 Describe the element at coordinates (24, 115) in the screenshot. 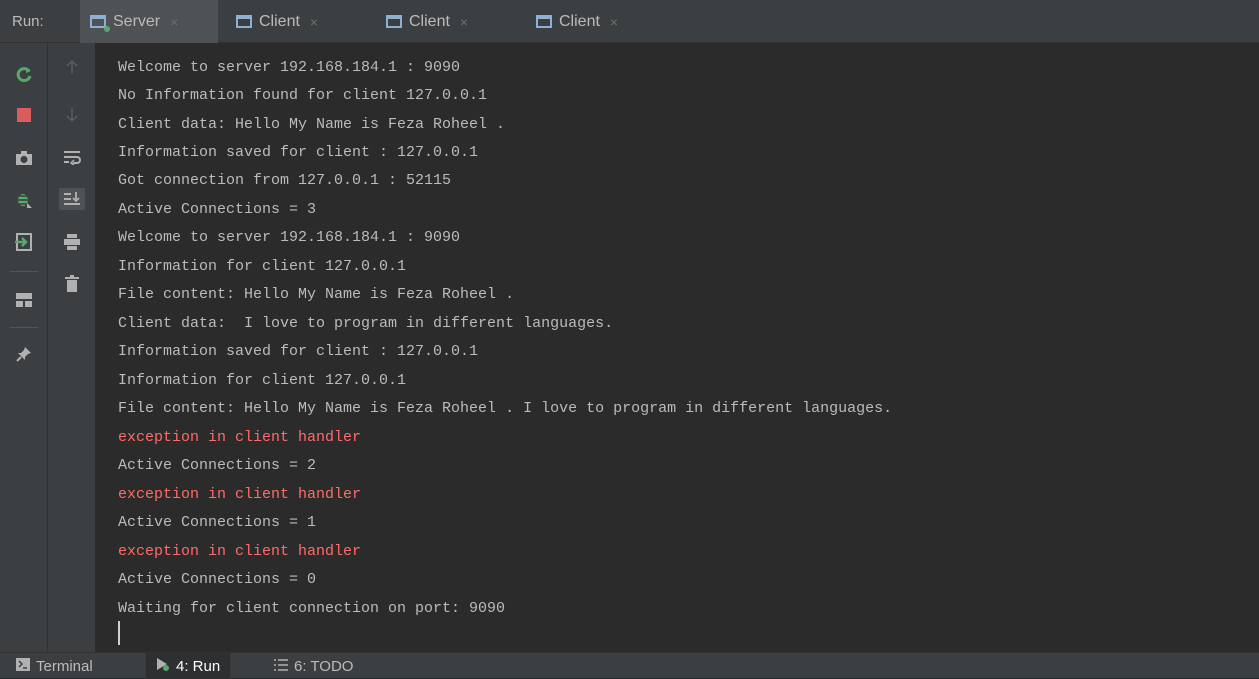

I see `stop-icon` at that location.